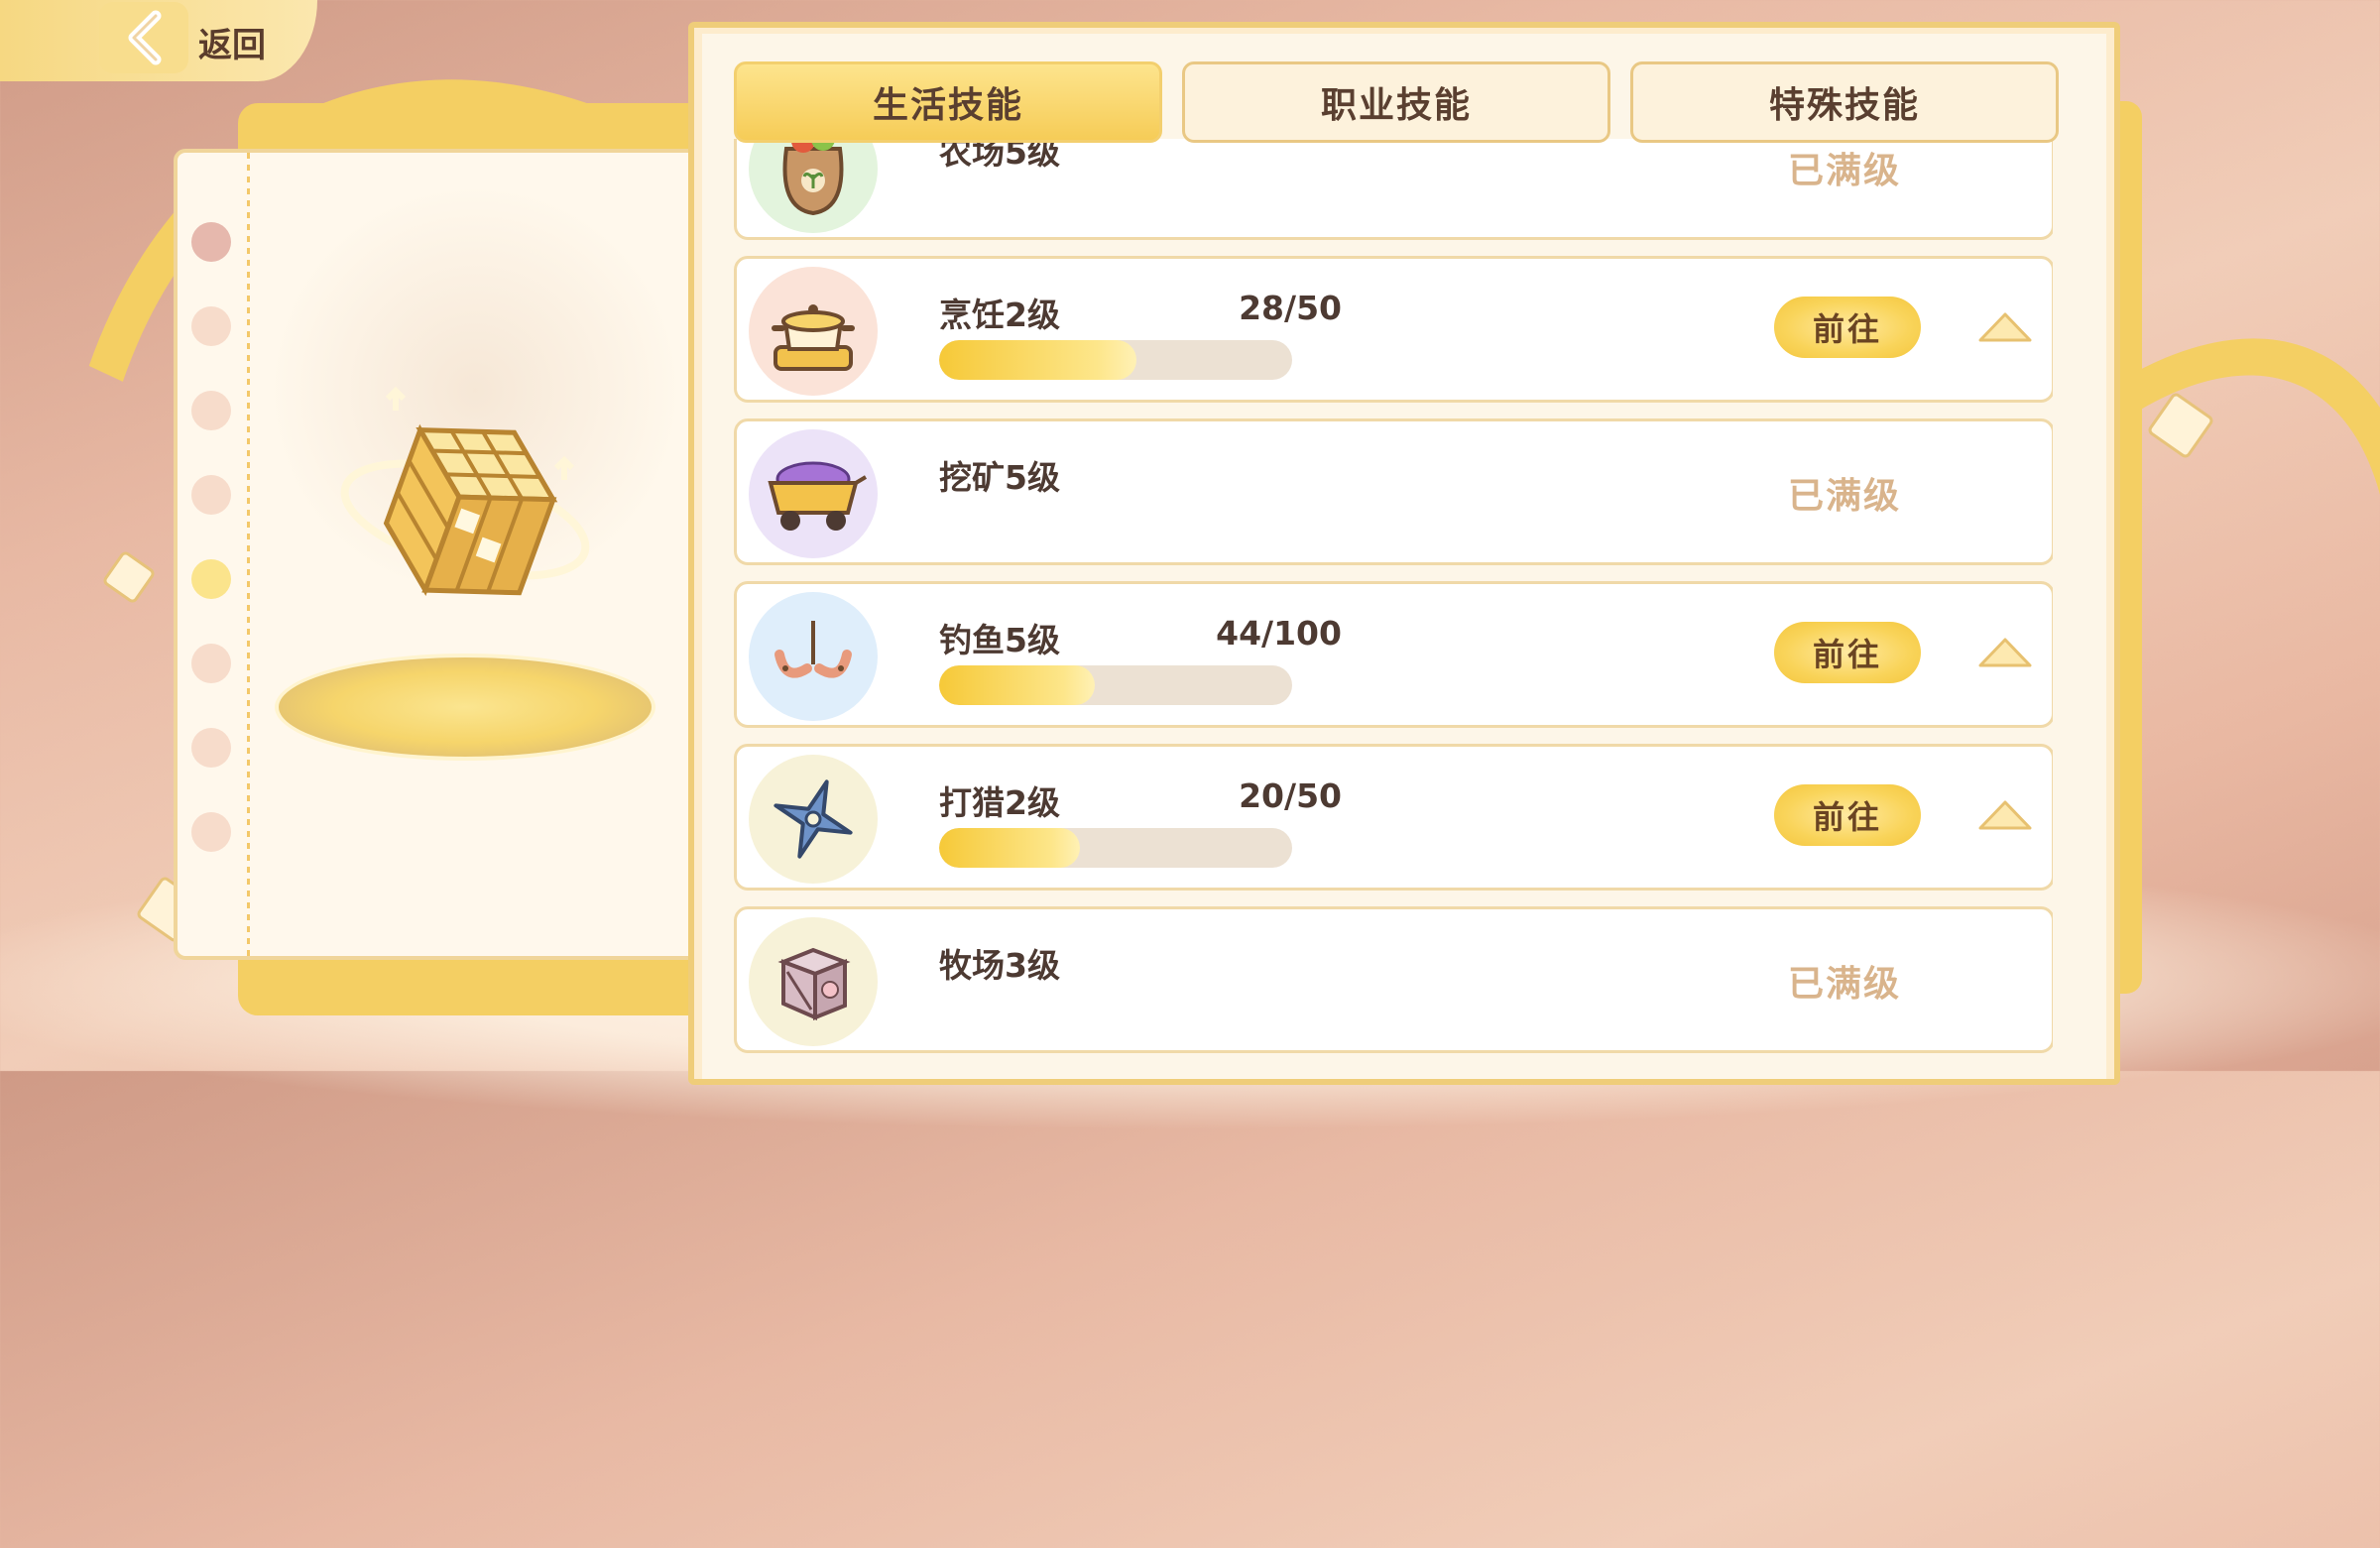 This screenshot has width=2380, height=1548. Describe the element at coordinates (248, 554) in the screenshot. I see `notebook-margin` at that location.